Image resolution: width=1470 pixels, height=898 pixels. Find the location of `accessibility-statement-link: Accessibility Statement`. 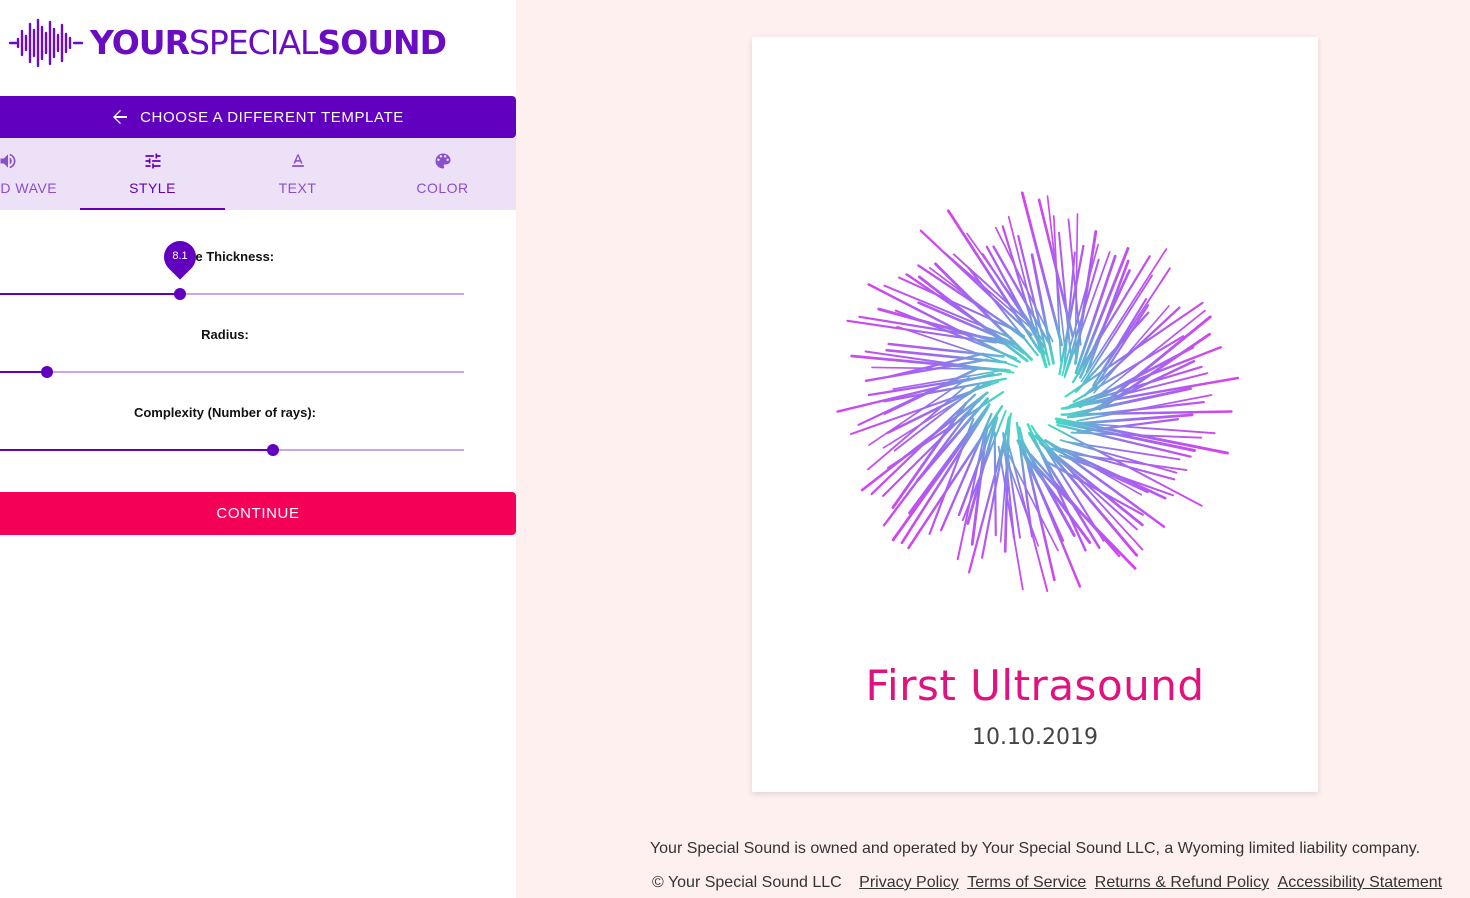

accessibility-statement-link: Accessibility Statement is located at coordinates (1360, 882).